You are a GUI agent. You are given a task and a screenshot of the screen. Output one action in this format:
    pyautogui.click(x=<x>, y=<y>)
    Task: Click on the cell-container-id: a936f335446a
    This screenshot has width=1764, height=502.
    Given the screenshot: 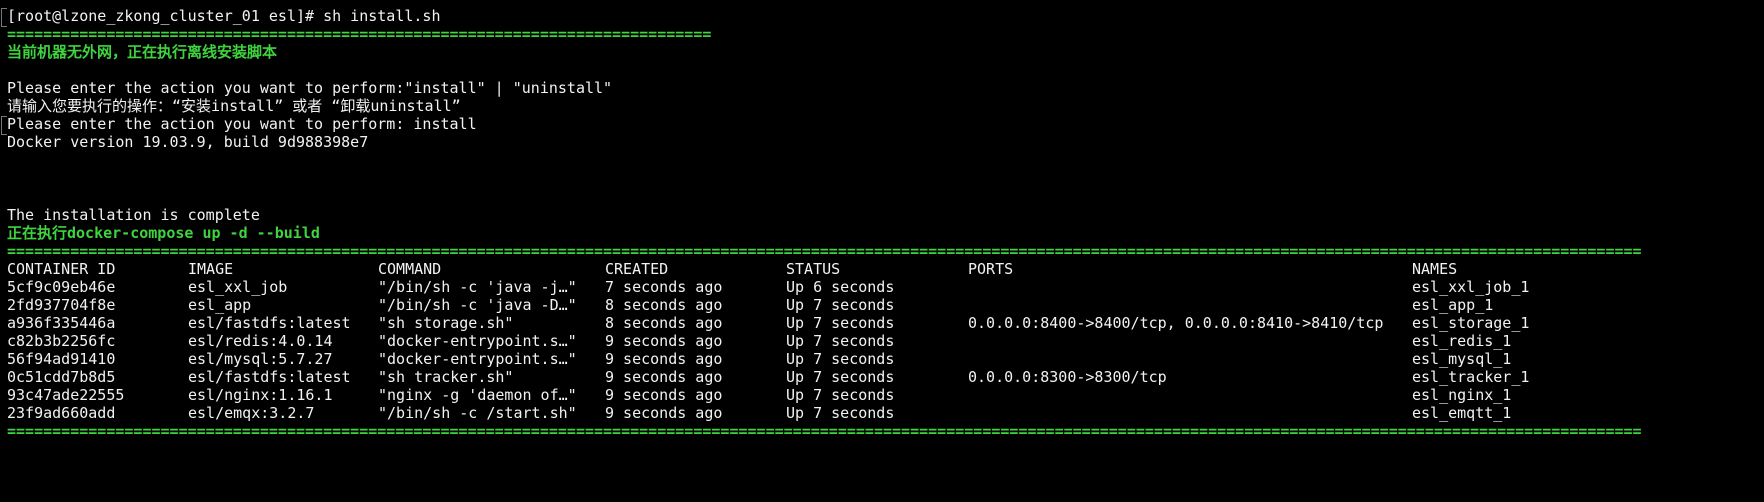 What is the action you would take?
    pyautogui.click(x=61, y=323)
    